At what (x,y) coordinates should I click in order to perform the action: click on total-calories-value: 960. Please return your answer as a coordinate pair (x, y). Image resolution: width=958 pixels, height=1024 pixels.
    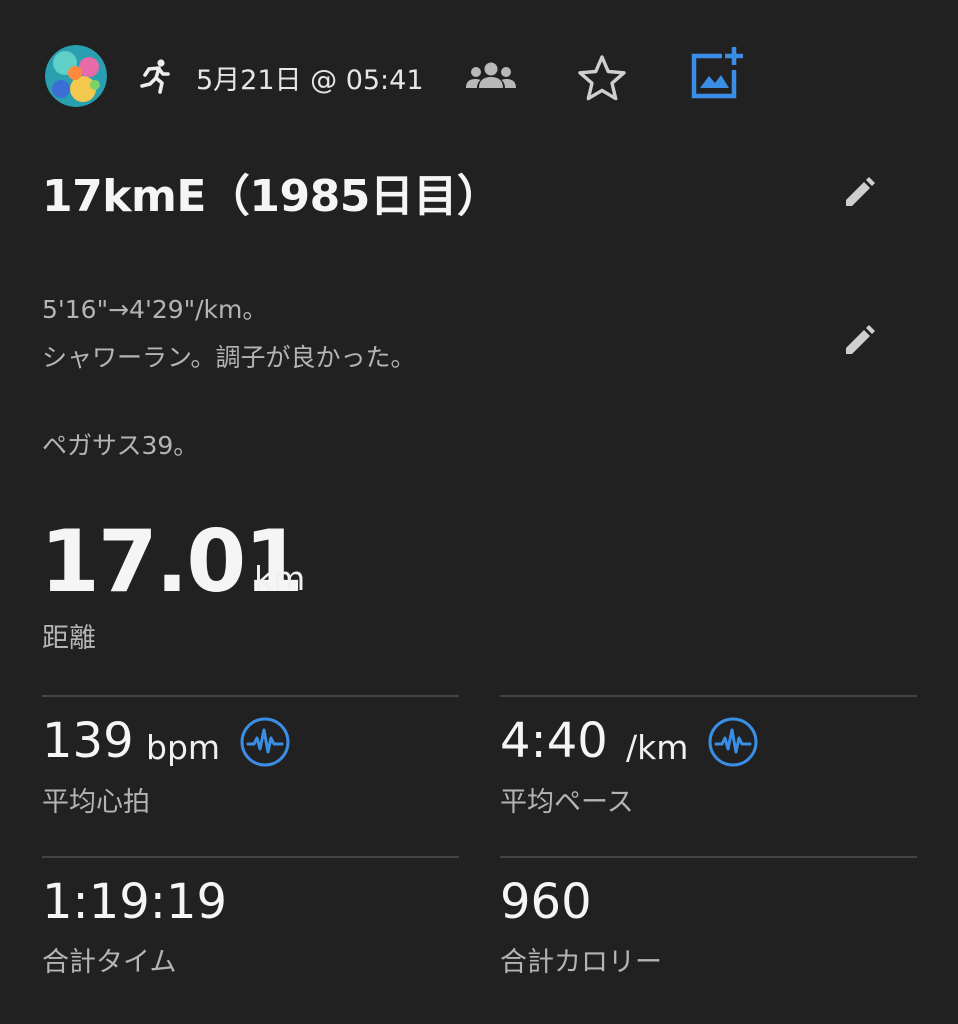
    Looking at the image, I should click on (546, 902).